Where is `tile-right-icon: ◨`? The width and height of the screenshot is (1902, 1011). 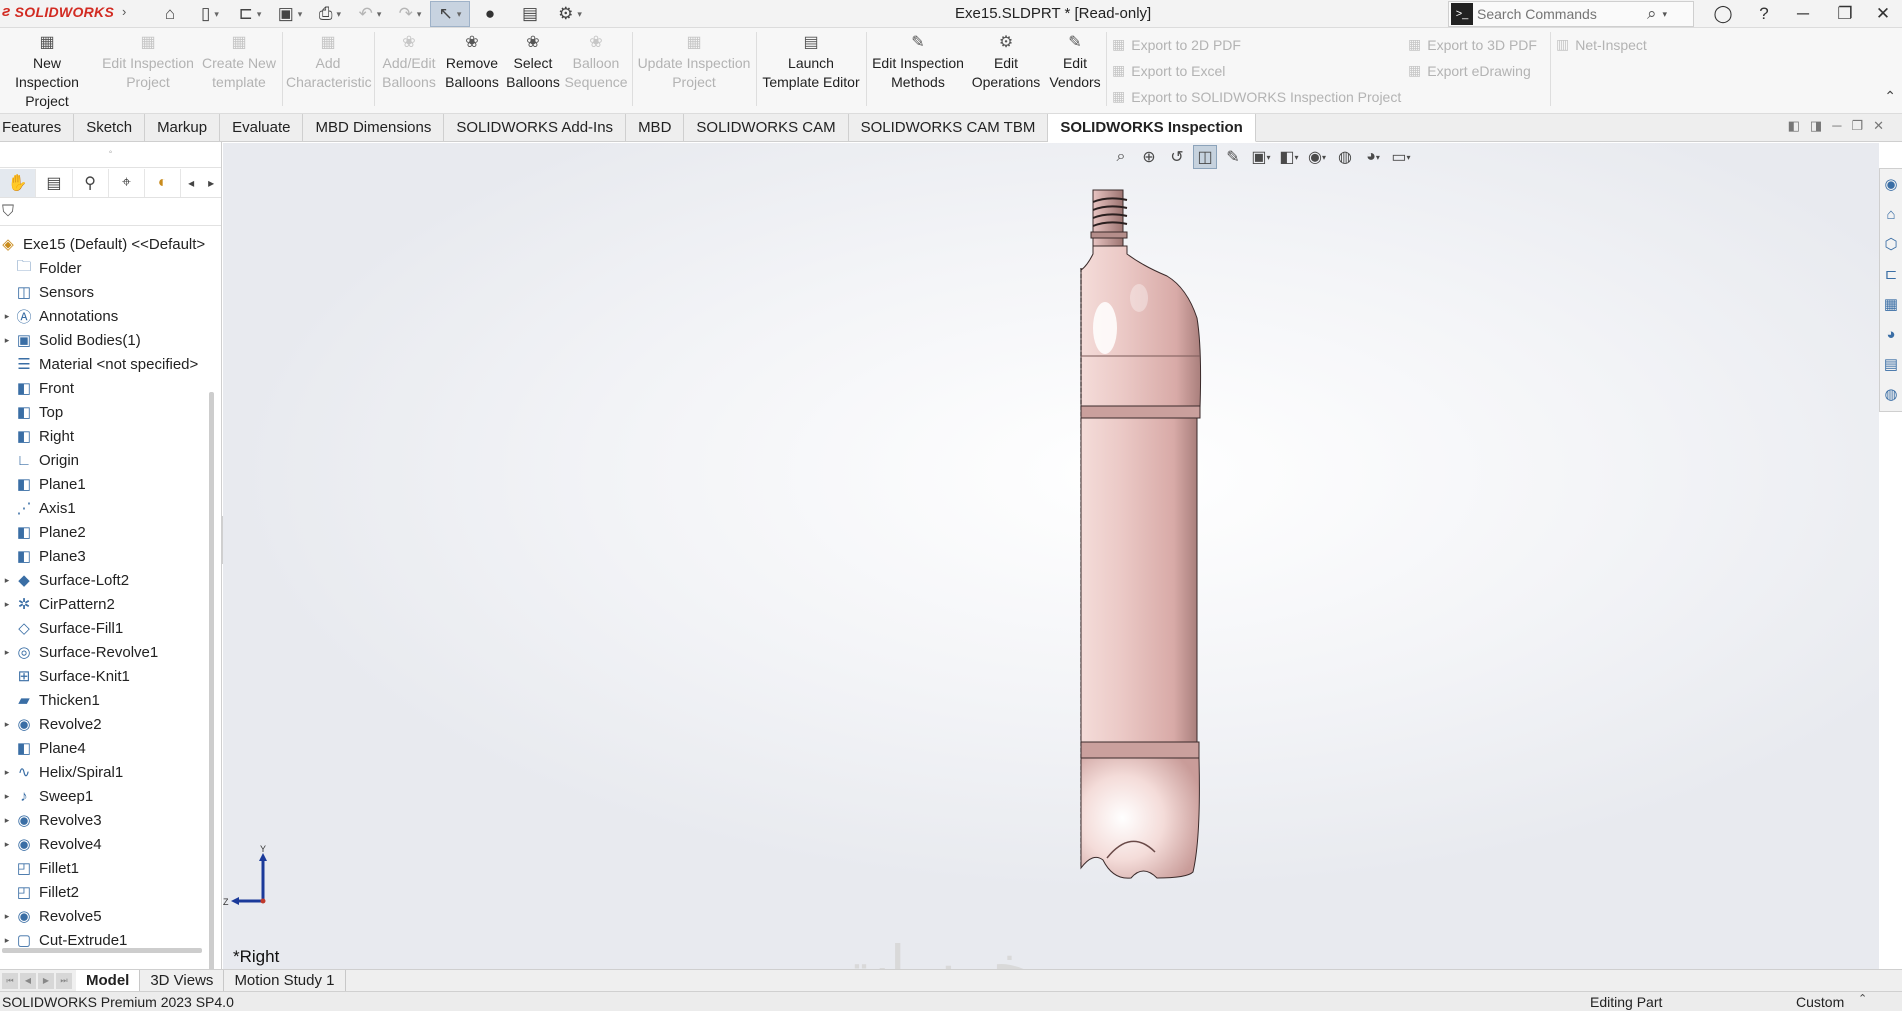
tile-right-icon: ◨ is located at coordinates (1816, 126).